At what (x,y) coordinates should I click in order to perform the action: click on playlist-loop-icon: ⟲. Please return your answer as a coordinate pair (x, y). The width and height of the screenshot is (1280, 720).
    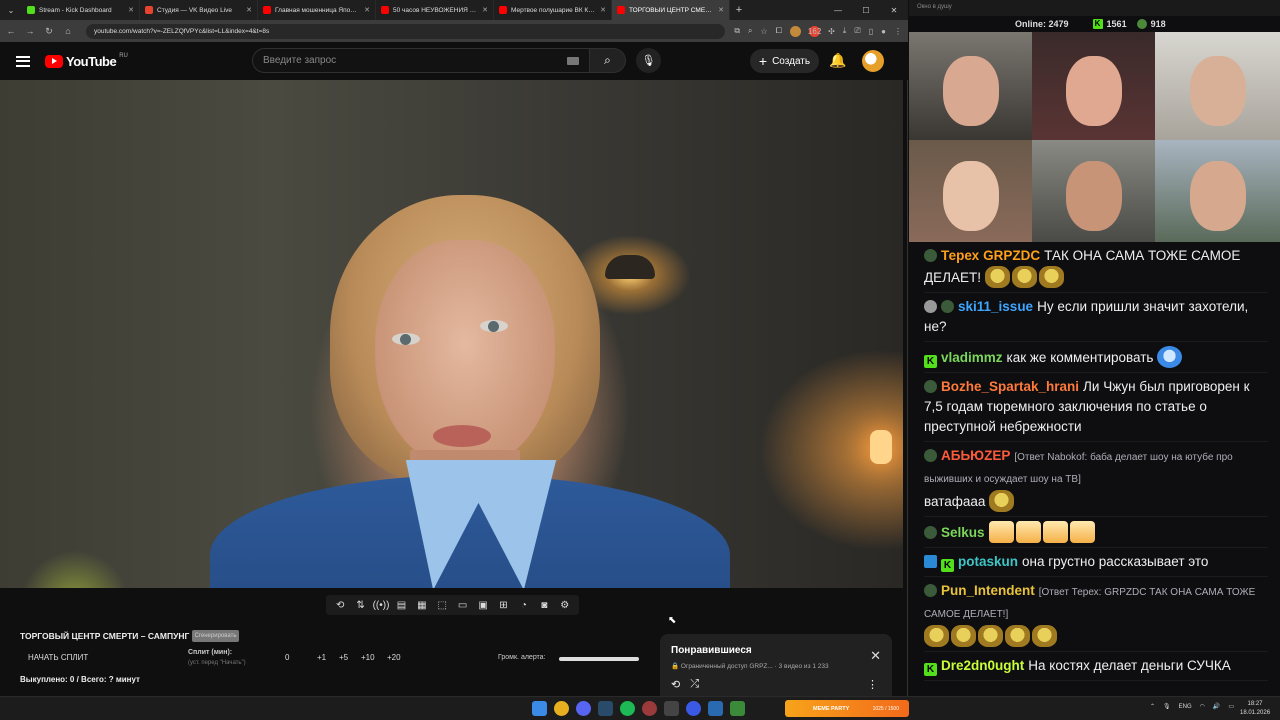
    Looking at the image, I should click on (675, 684).